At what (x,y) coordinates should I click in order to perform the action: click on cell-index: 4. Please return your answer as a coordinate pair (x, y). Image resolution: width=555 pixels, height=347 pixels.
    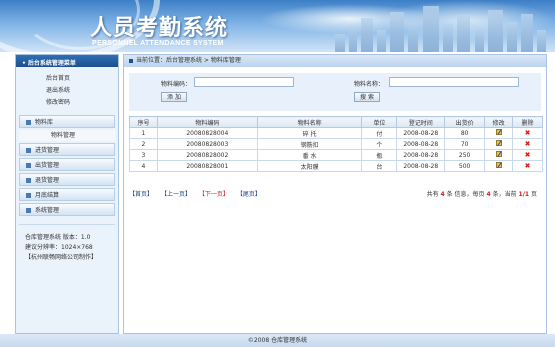
    Looking at the image, I should click on (143, 166).